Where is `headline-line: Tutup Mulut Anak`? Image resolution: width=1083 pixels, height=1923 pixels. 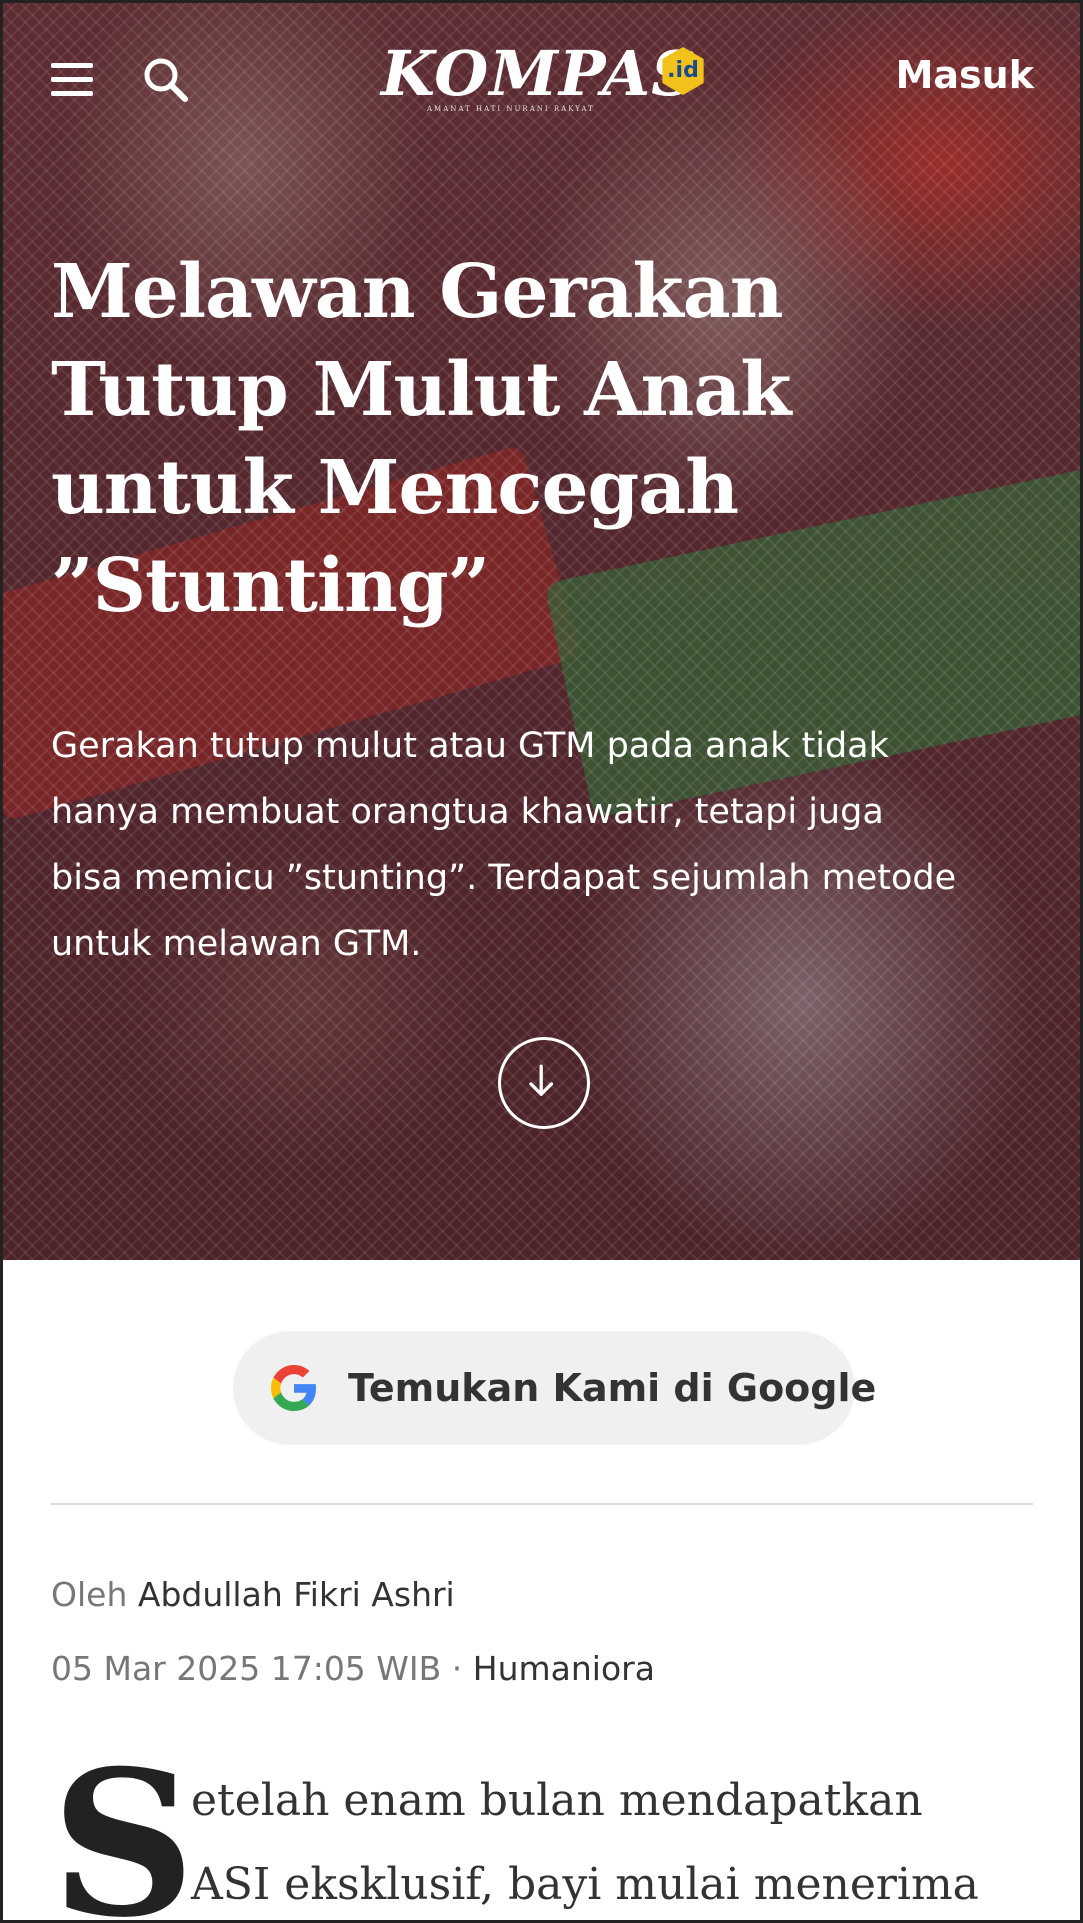 headline-line: Tutup Mulut Anak is located at coordinates (421, 390).